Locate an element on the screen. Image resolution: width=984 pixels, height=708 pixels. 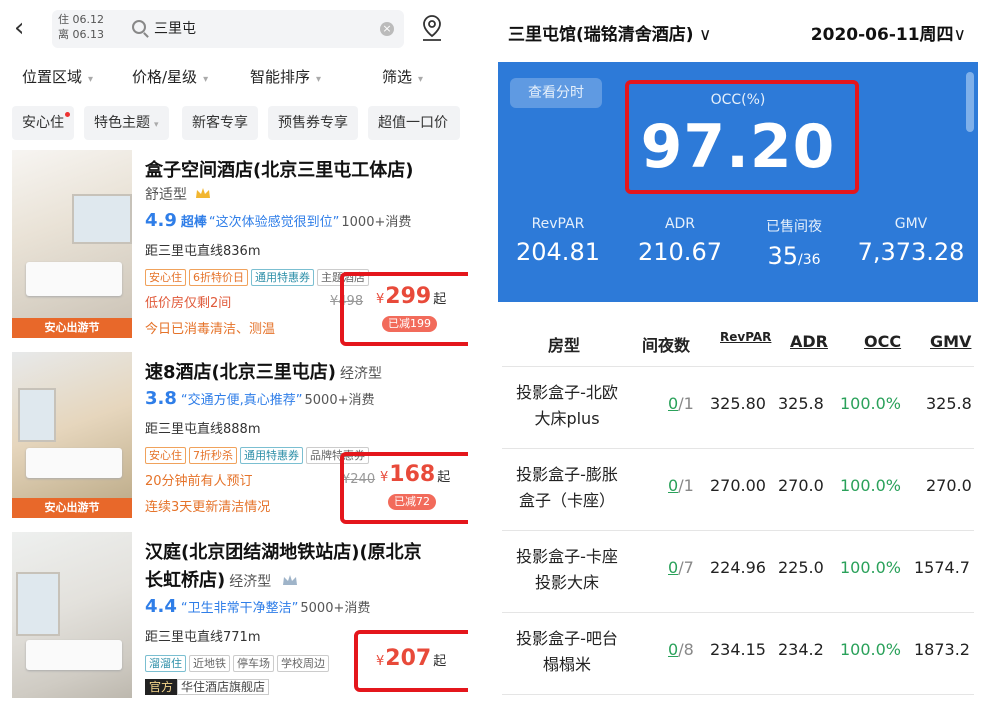
col-nights: 间夜数 is located at coordinates (666, 344).